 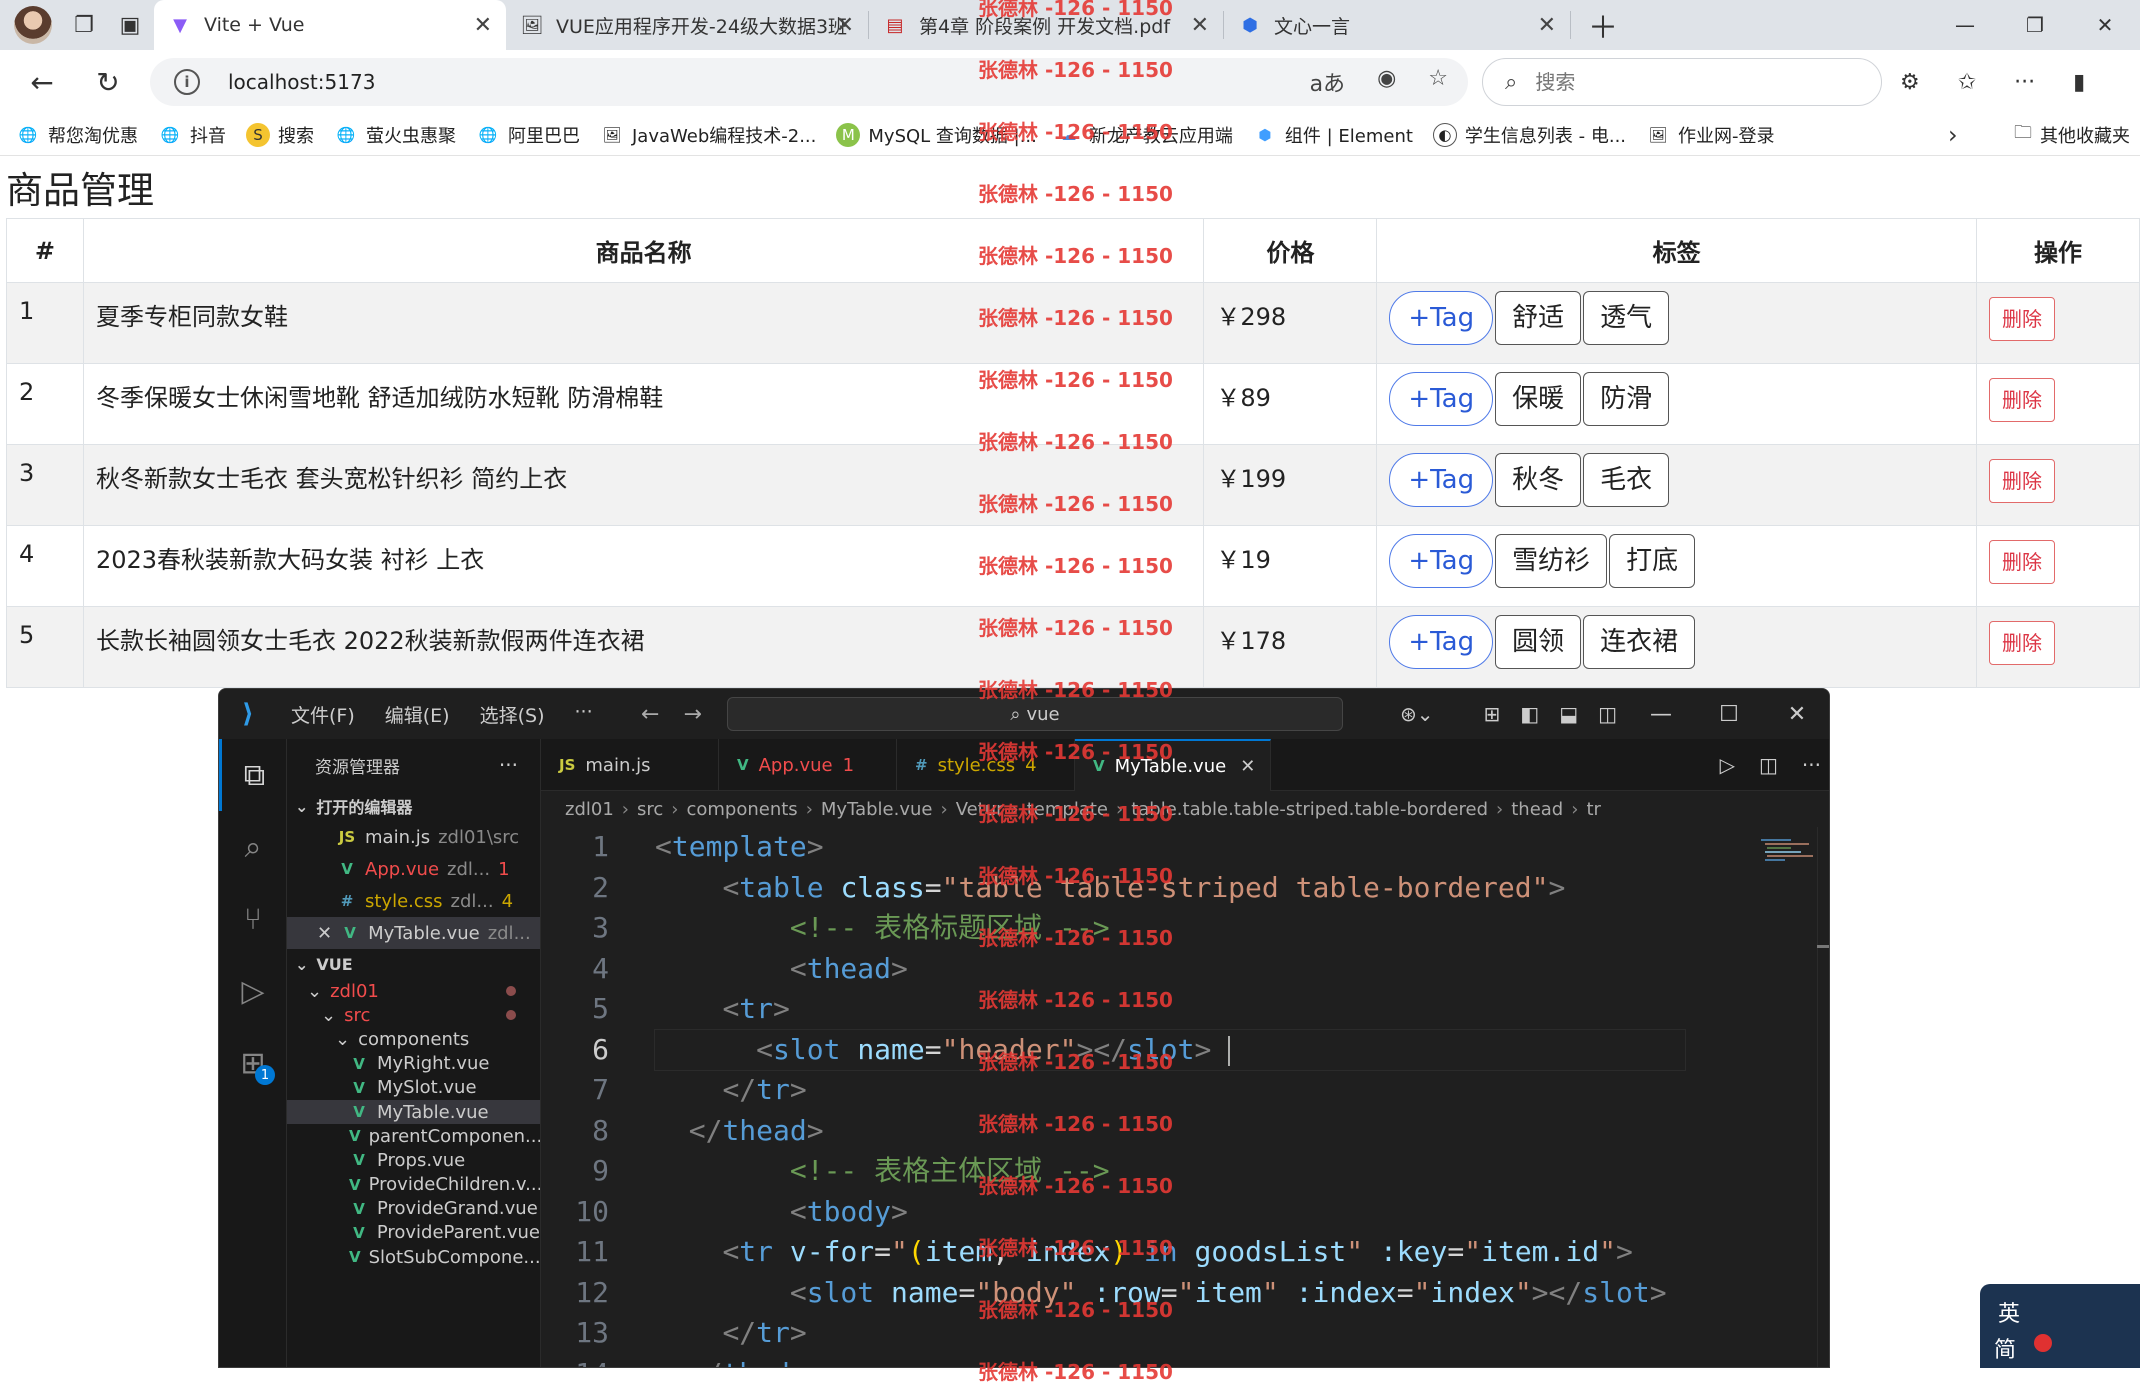 I want to click on breadcrumb-item: zdl01, so click(x=589, y=809).